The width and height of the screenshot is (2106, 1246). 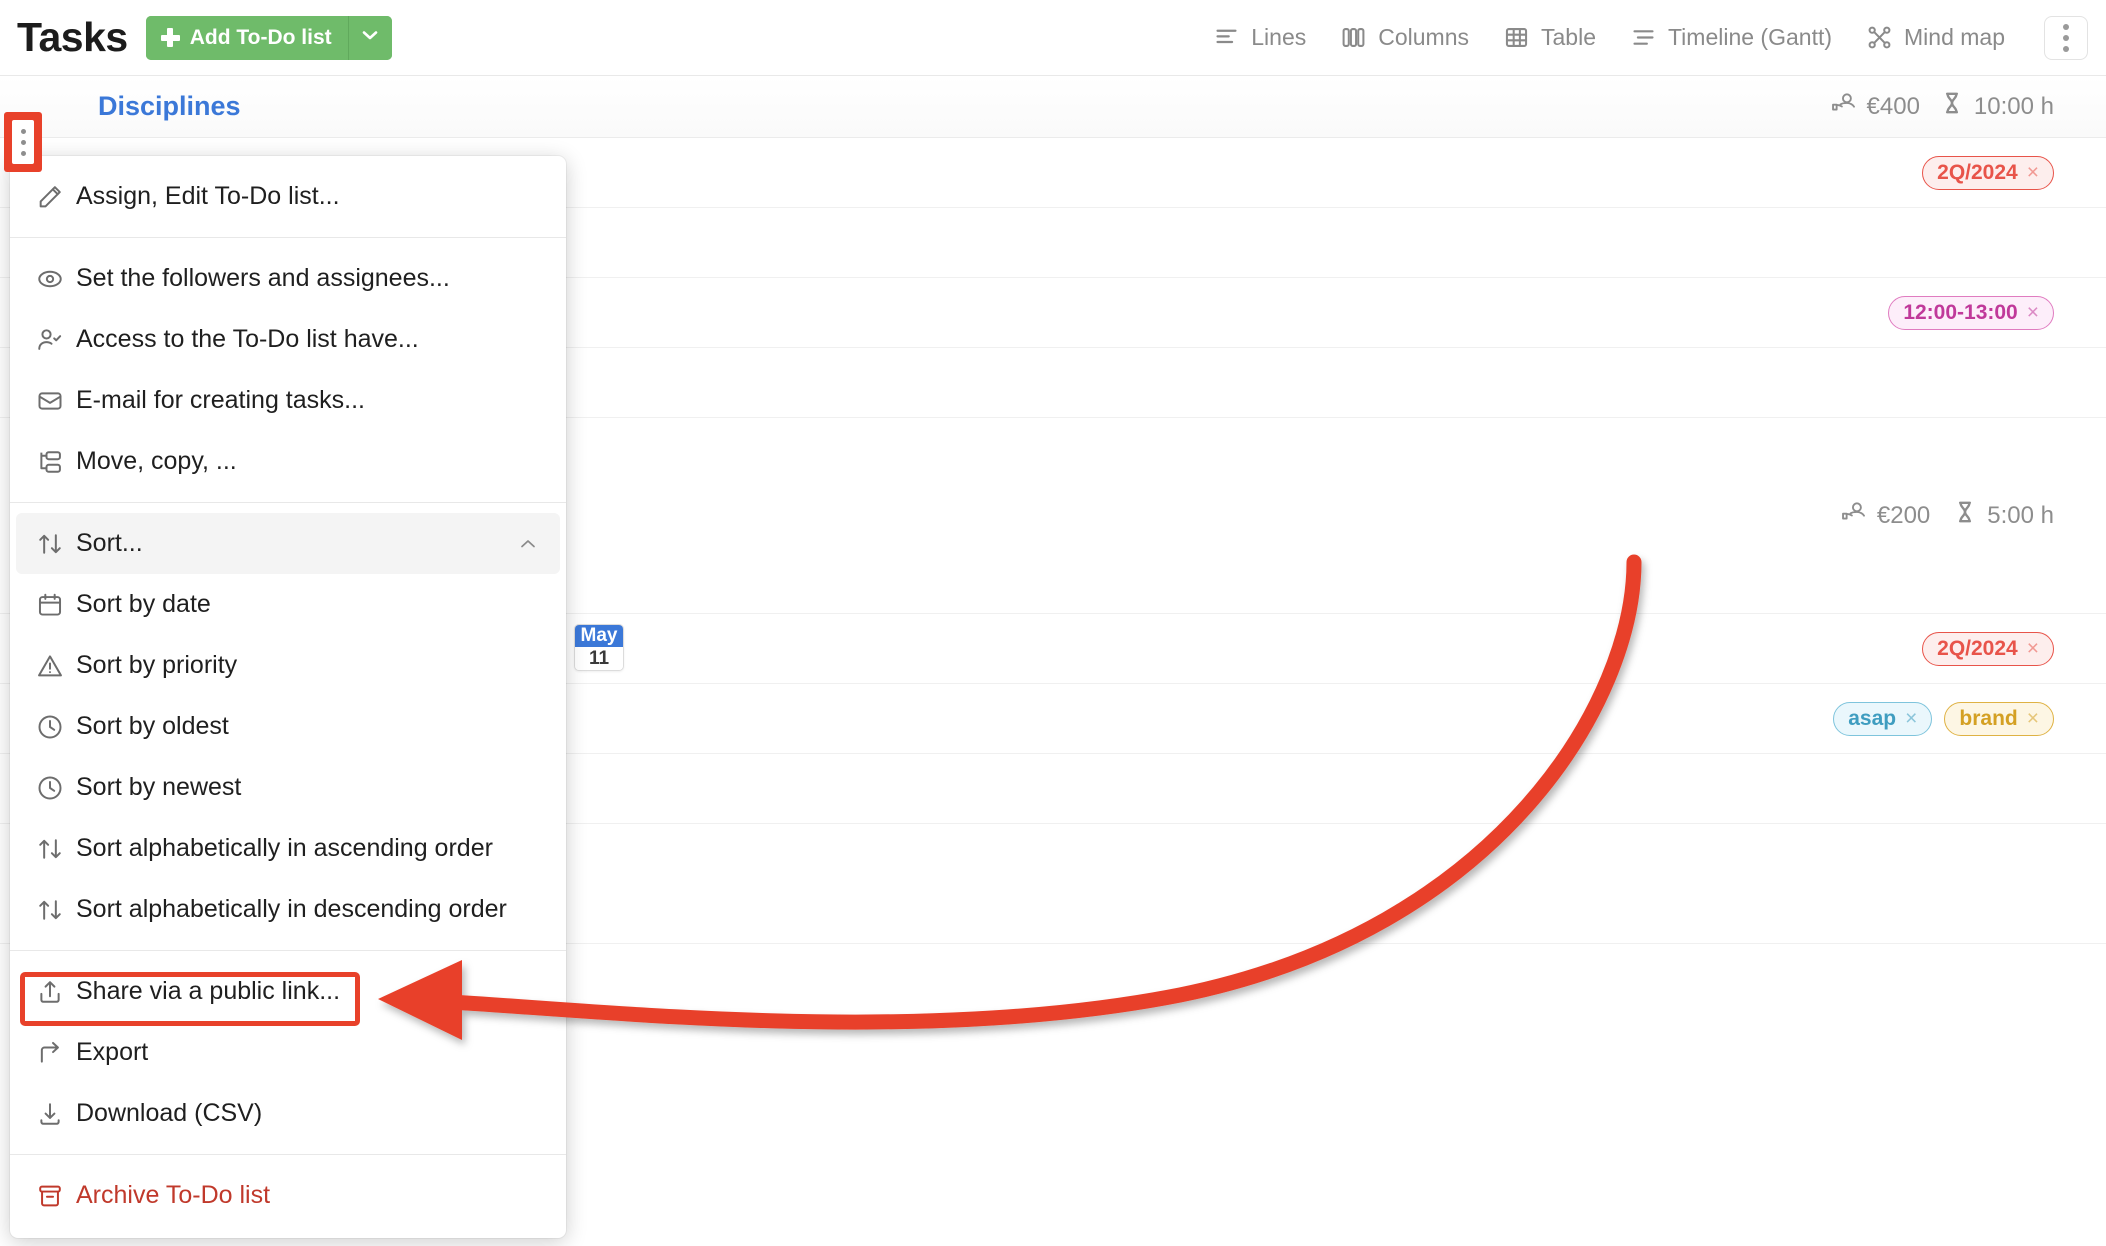 I want to click on row-tag-container: asap × brand ×, so click(x=1969, y=718).